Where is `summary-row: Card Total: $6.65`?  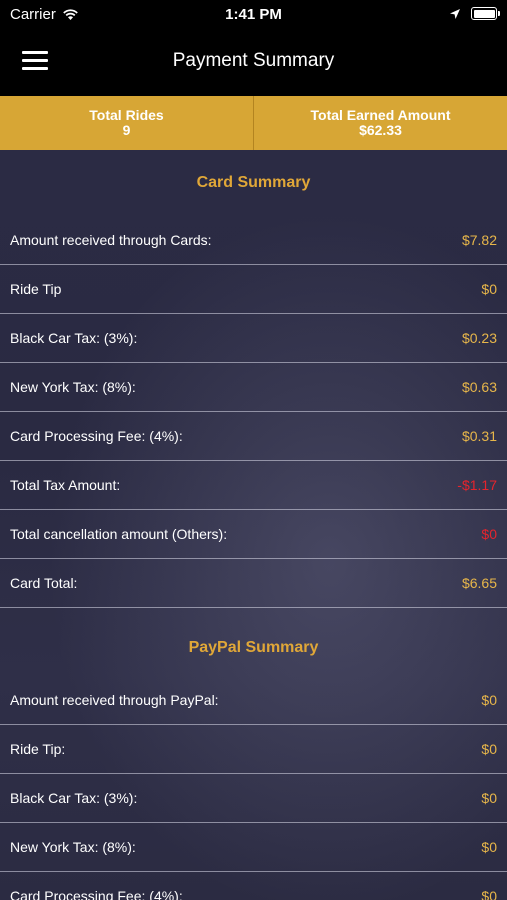 summary-row: Card Total: $6.65 is located at coordinates (253, 583).